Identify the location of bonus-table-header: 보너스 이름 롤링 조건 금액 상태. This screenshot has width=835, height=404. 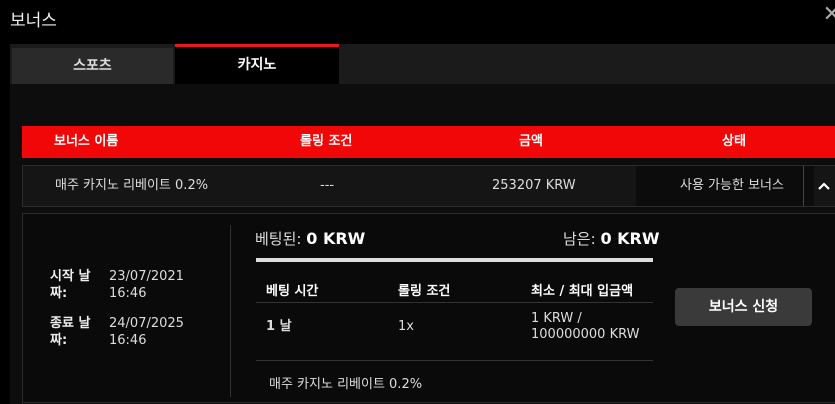
(428, 142).